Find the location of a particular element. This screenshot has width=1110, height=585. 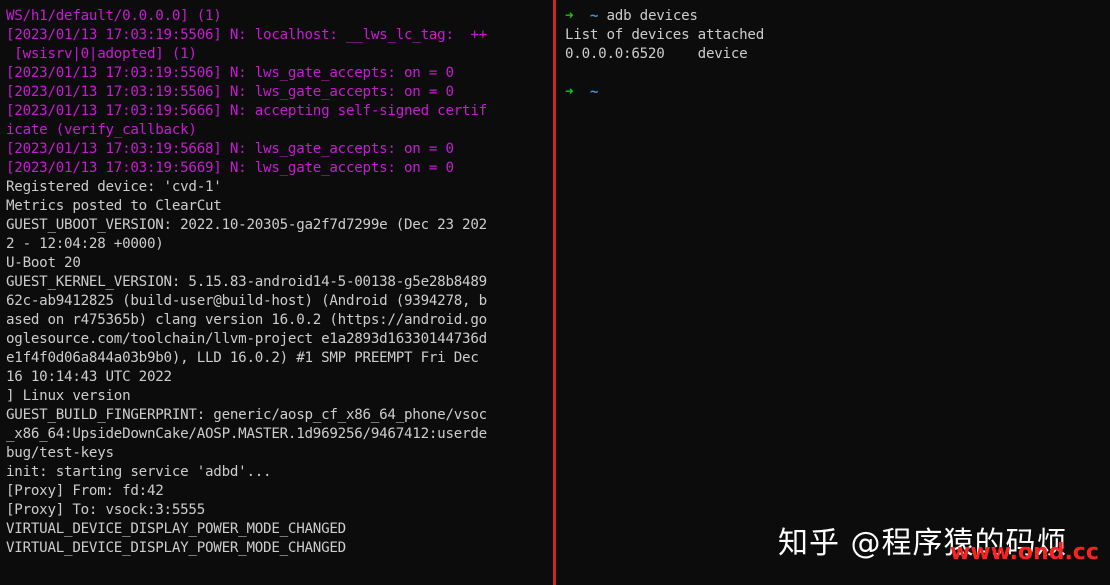

terminal-line: Registered device: 'cvd-1' is located at coordinates (114, 187).